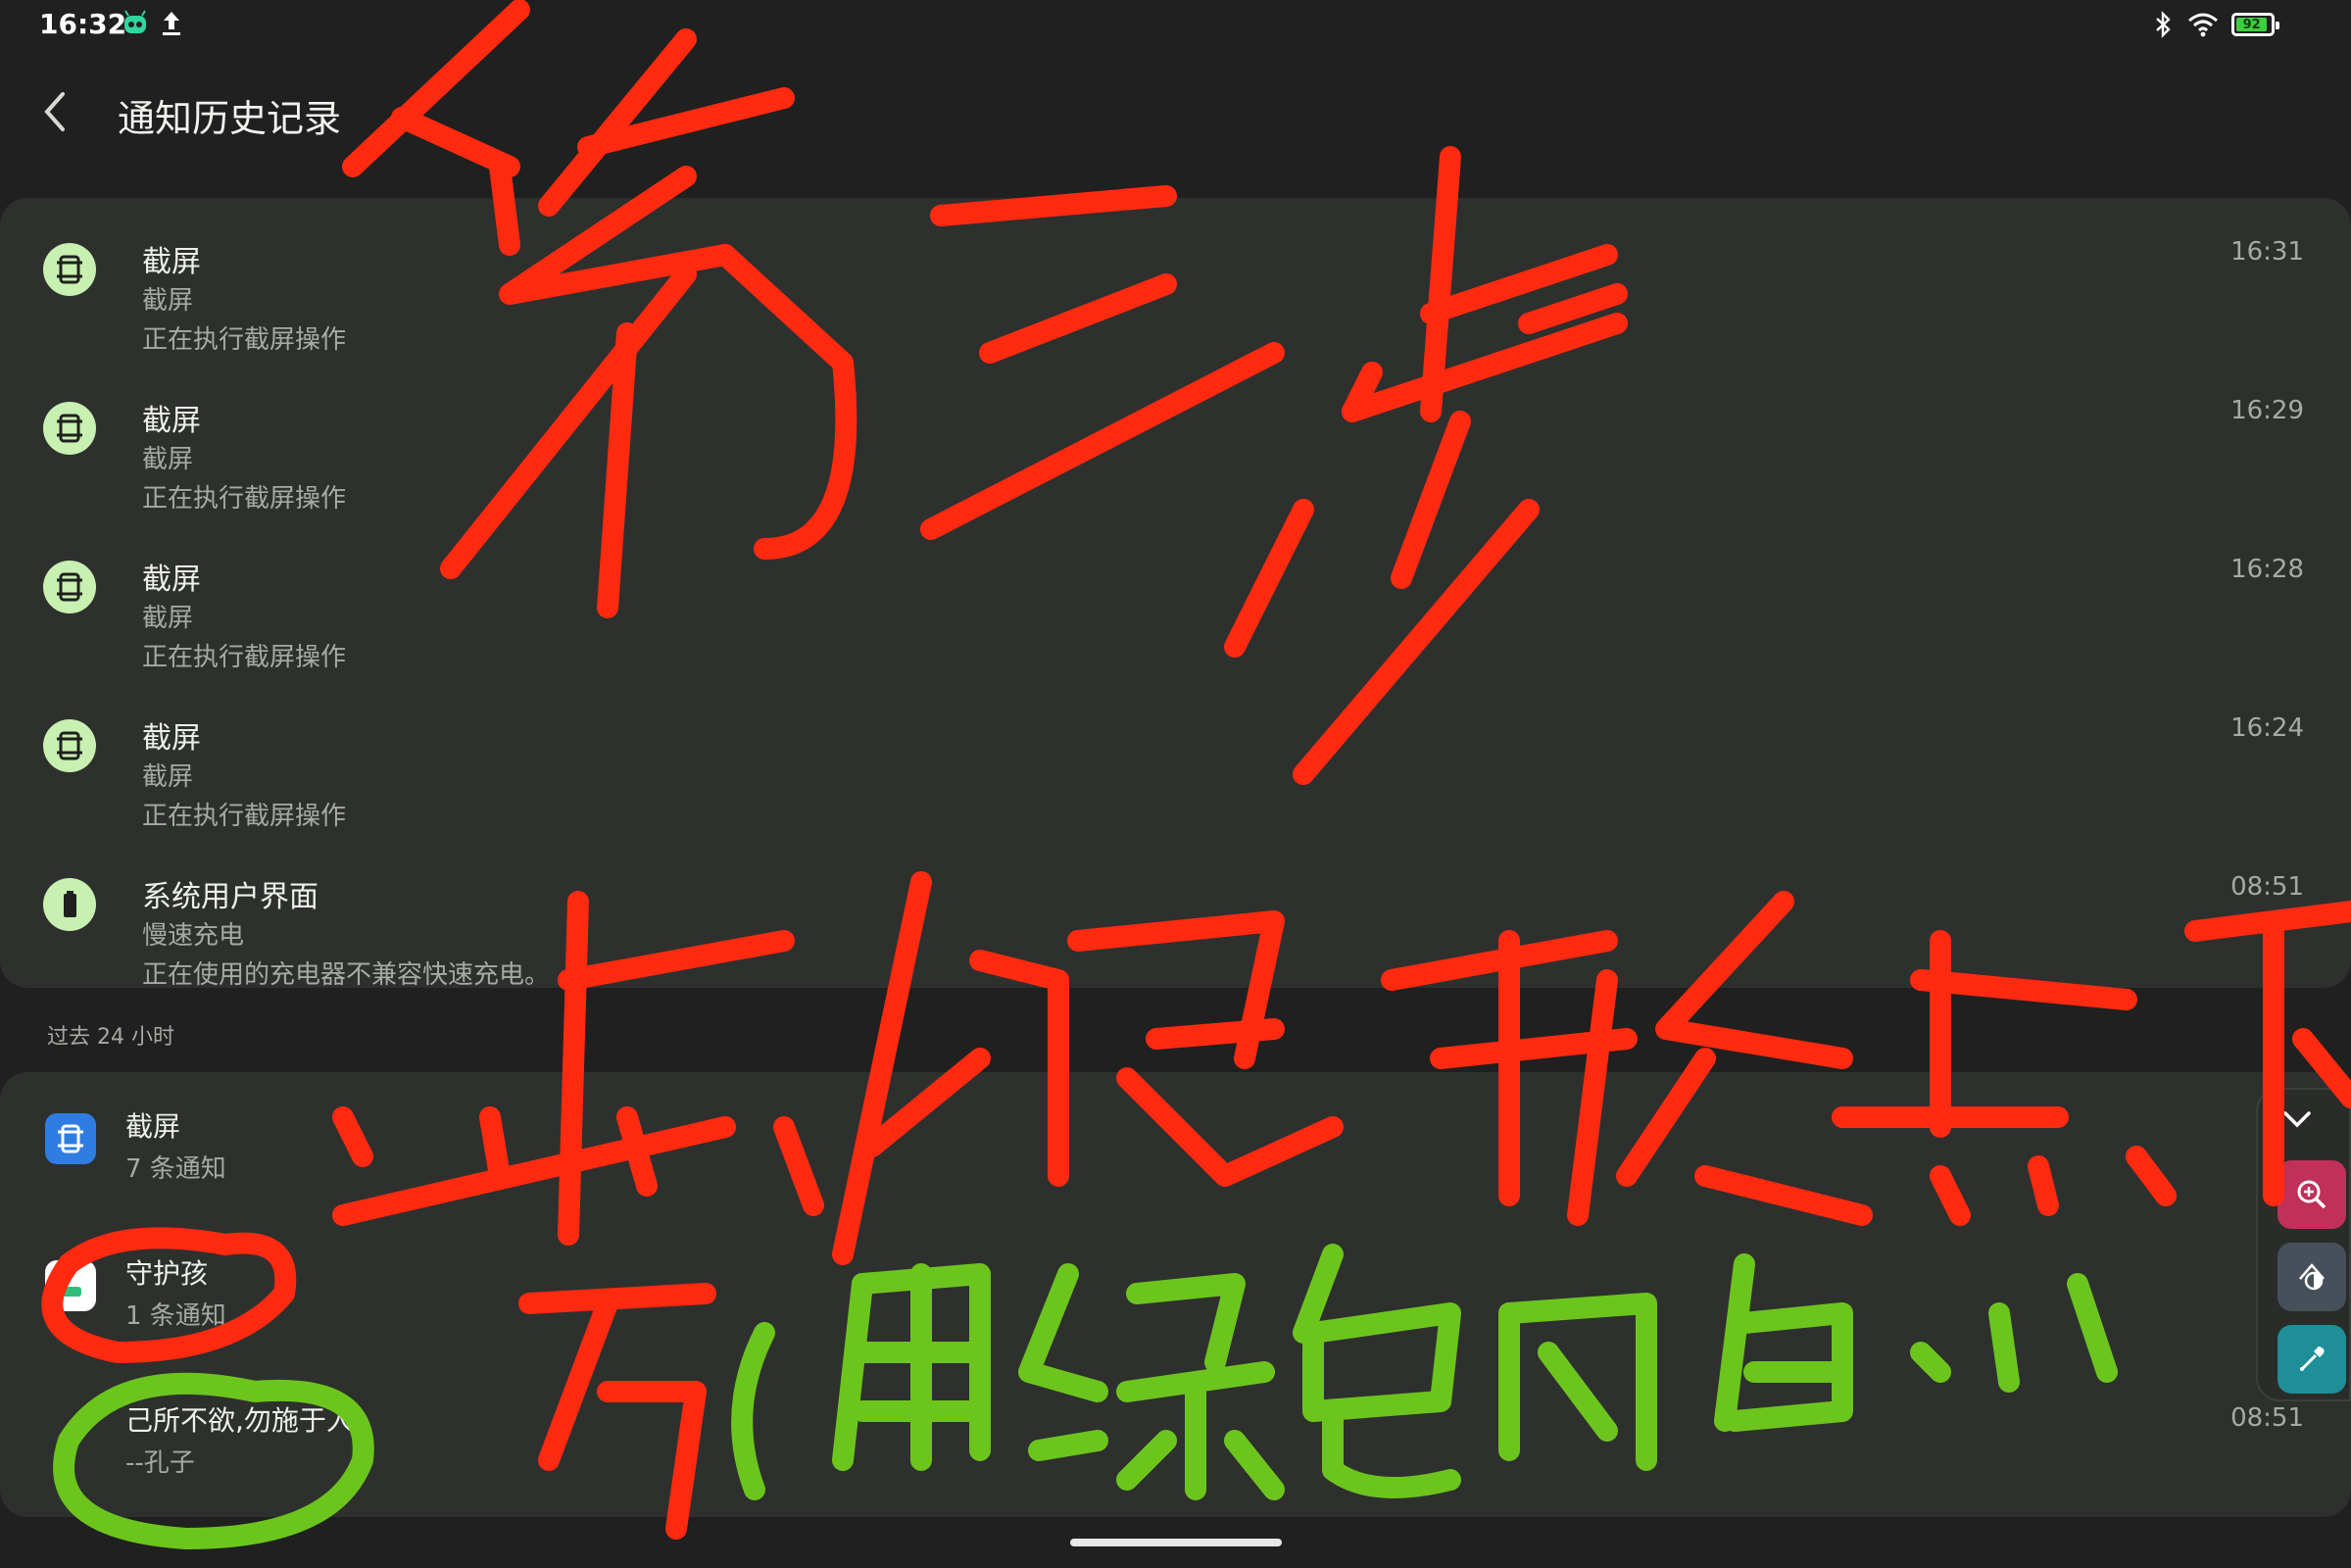 This screenshot has width=2351, height=1568. I want to click on chevron-left-icon, so click(55, 111).